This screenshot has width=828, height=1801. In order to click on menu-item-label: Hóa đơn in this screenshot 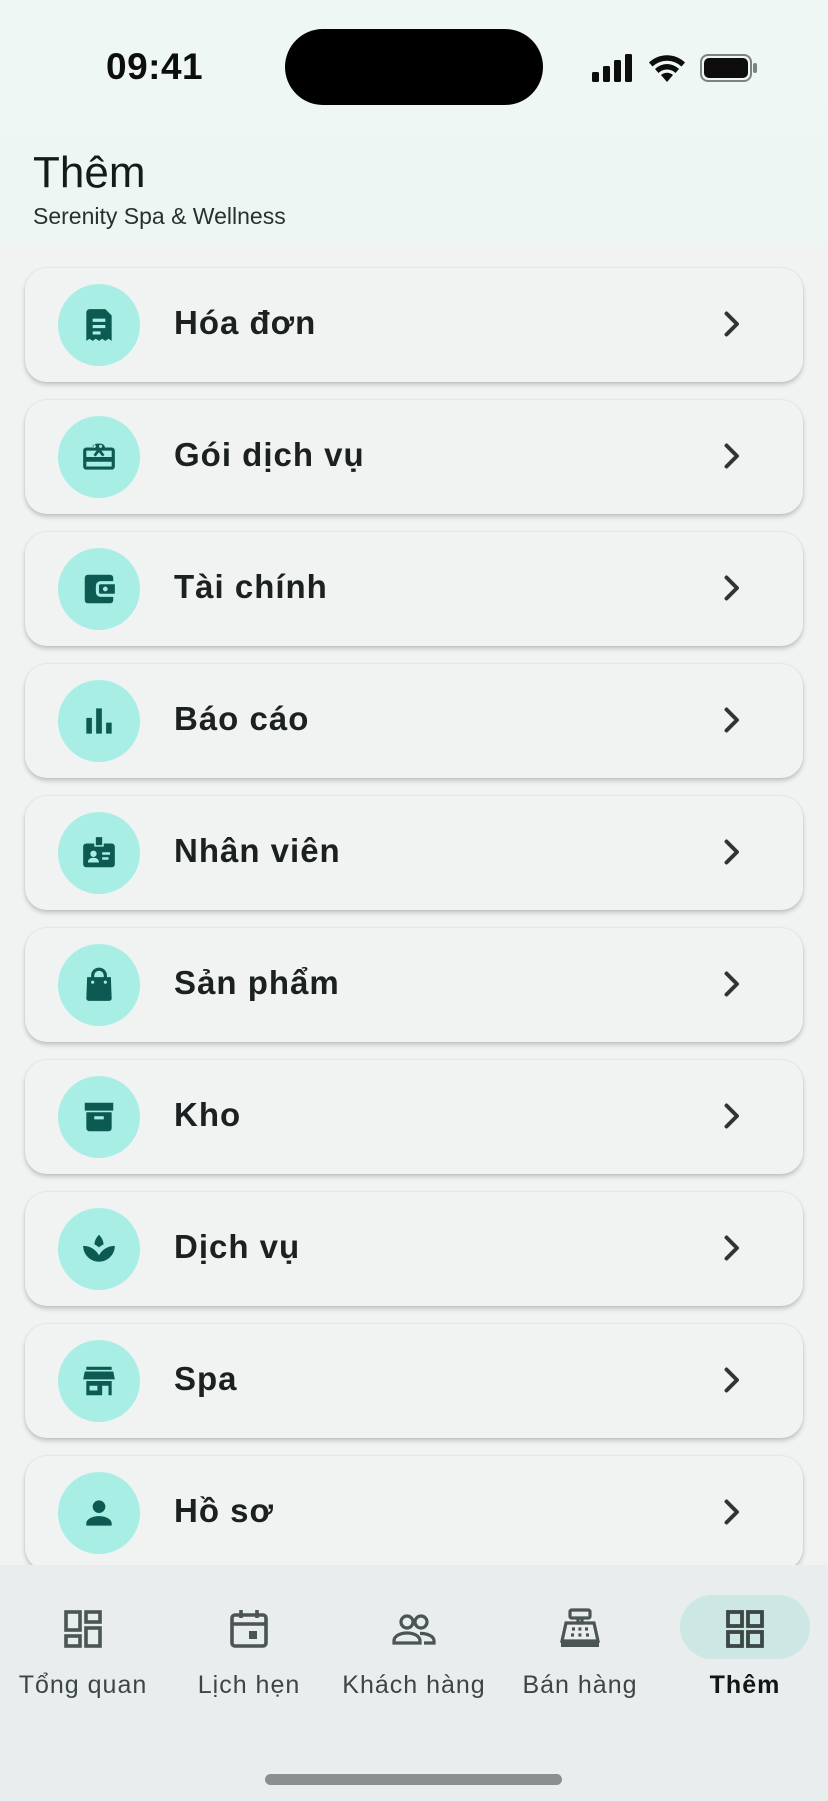, I will do `click(245, 322)`.